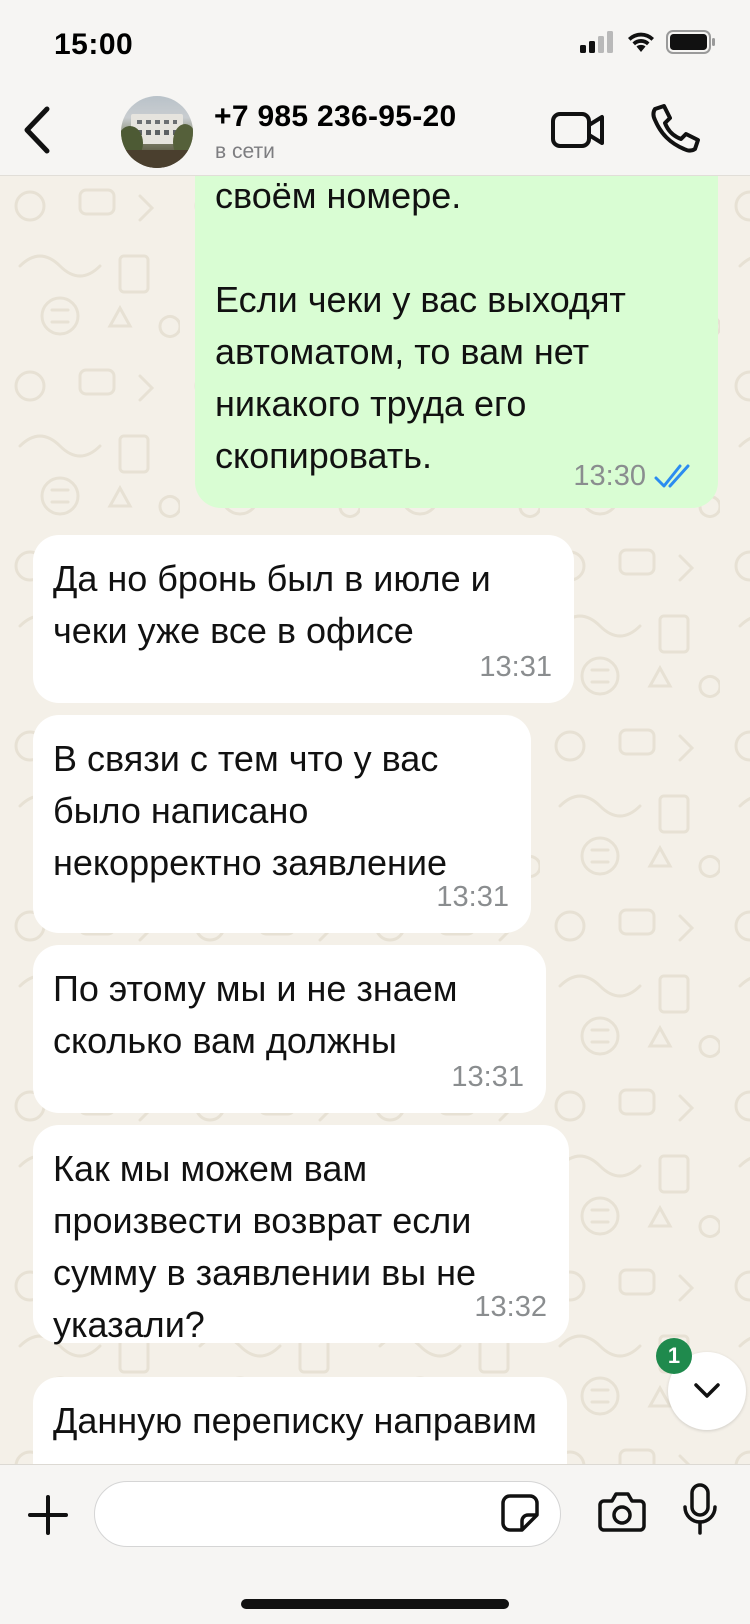 This screenshot has width=750, height=1624. What do you see at coordinates (672, 476) in the screenshot?
I see `read-double-check-icon` at bounding box center [672, 476].